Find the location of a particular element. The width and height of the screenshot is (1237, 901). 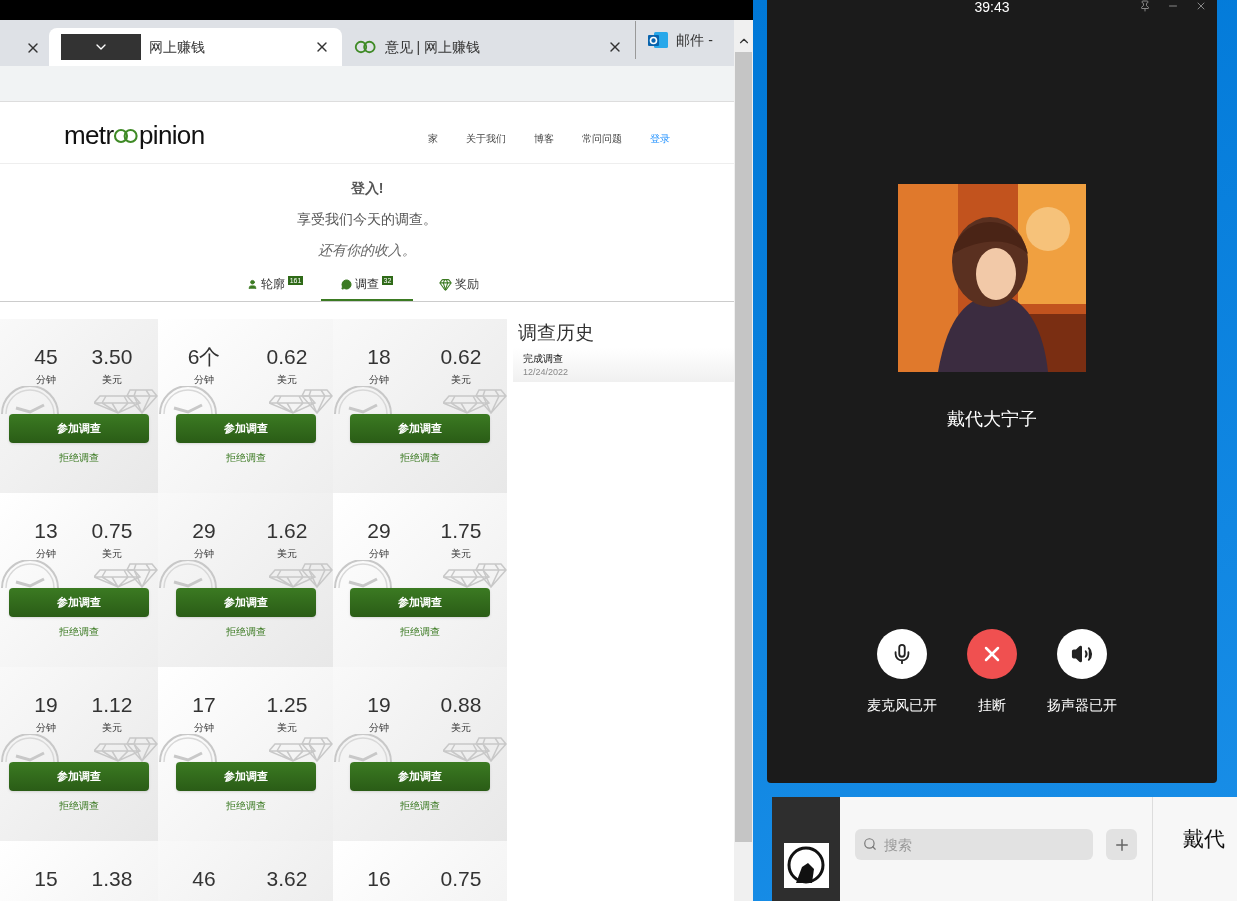

price-value: 1.38 is located at coordinates (112, 879).